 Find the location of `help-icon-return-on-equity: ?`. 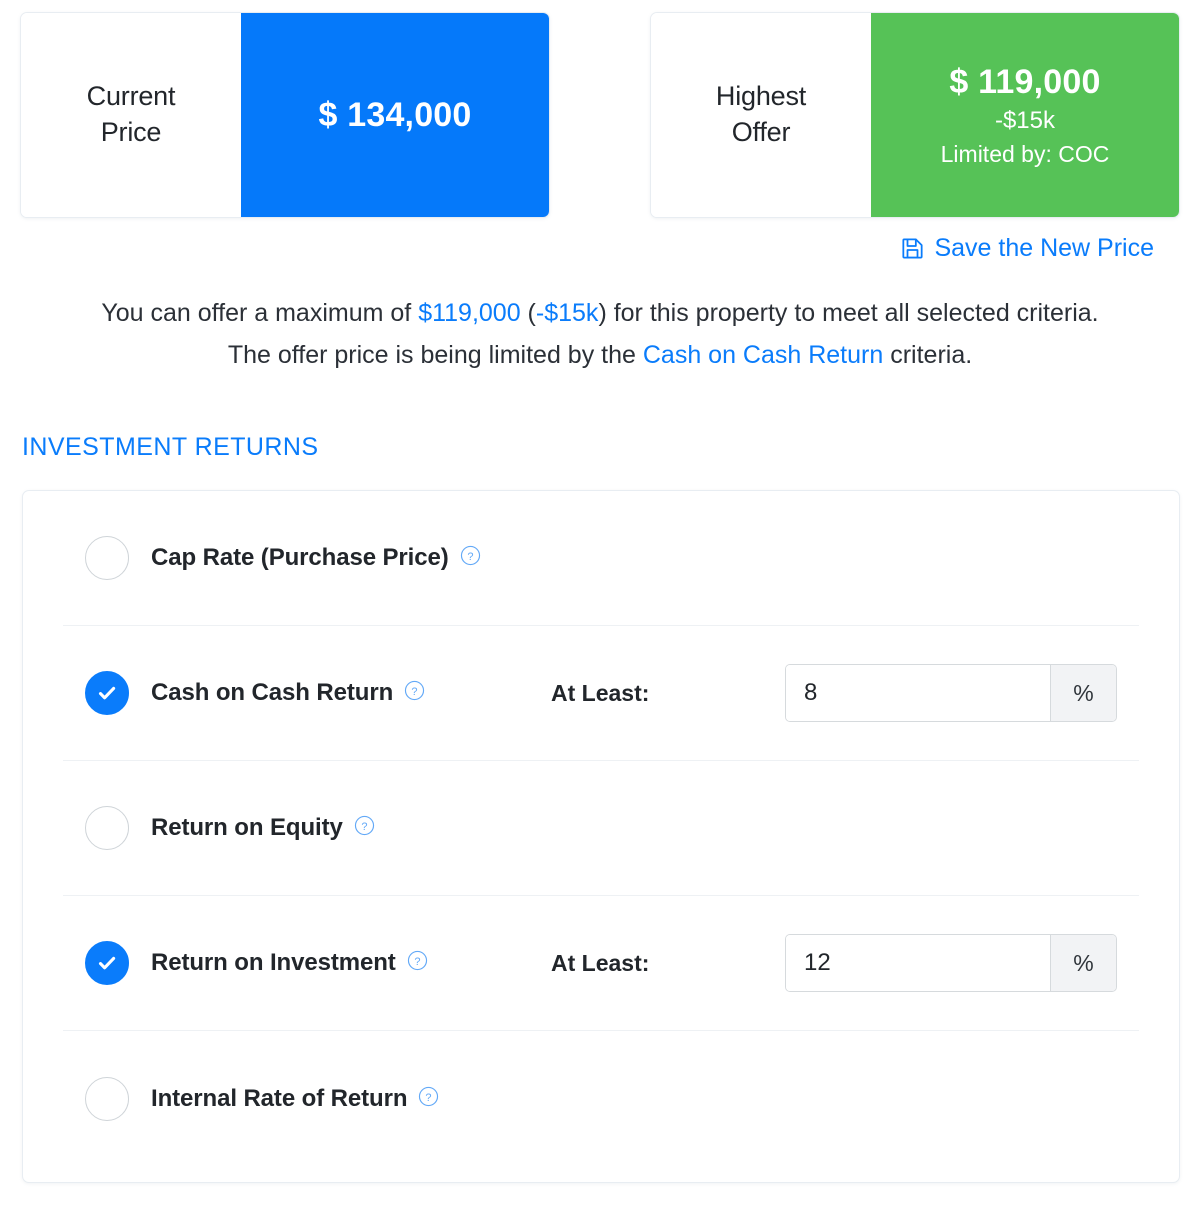

help-icon-return-on-equity: ? is located at coordinates (364, 828).